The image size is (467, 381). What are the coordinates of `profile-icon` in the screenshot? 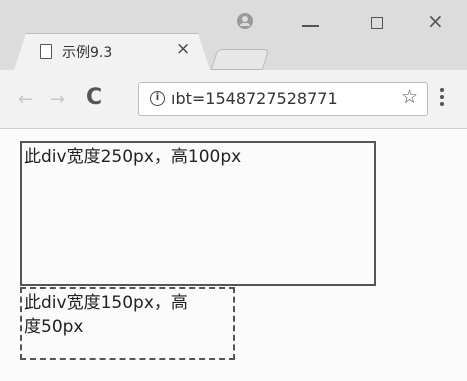 It's located at (245, 21).